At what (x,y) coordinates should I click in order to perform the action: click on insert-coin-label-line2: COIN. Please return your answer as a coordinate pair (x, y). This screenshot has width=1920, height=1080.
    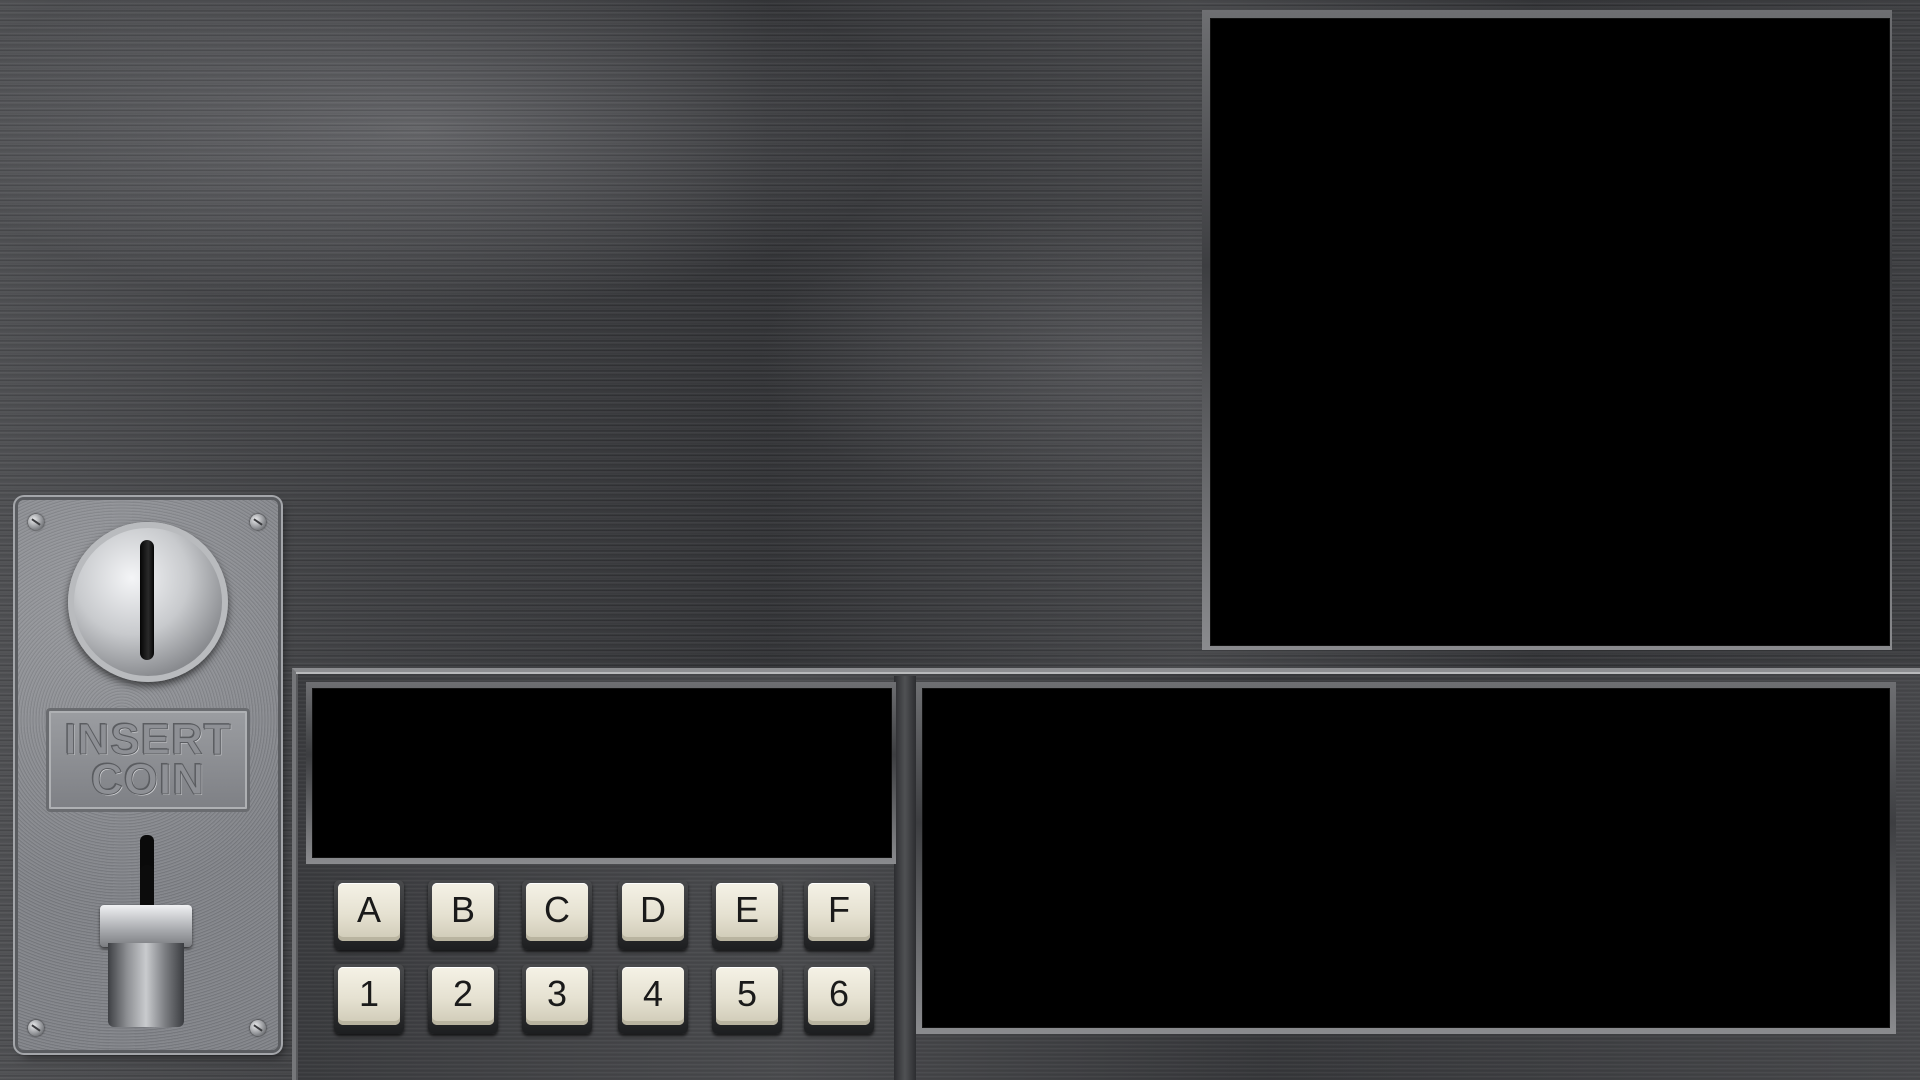
    Looking at the image, I should click on (148, 779).